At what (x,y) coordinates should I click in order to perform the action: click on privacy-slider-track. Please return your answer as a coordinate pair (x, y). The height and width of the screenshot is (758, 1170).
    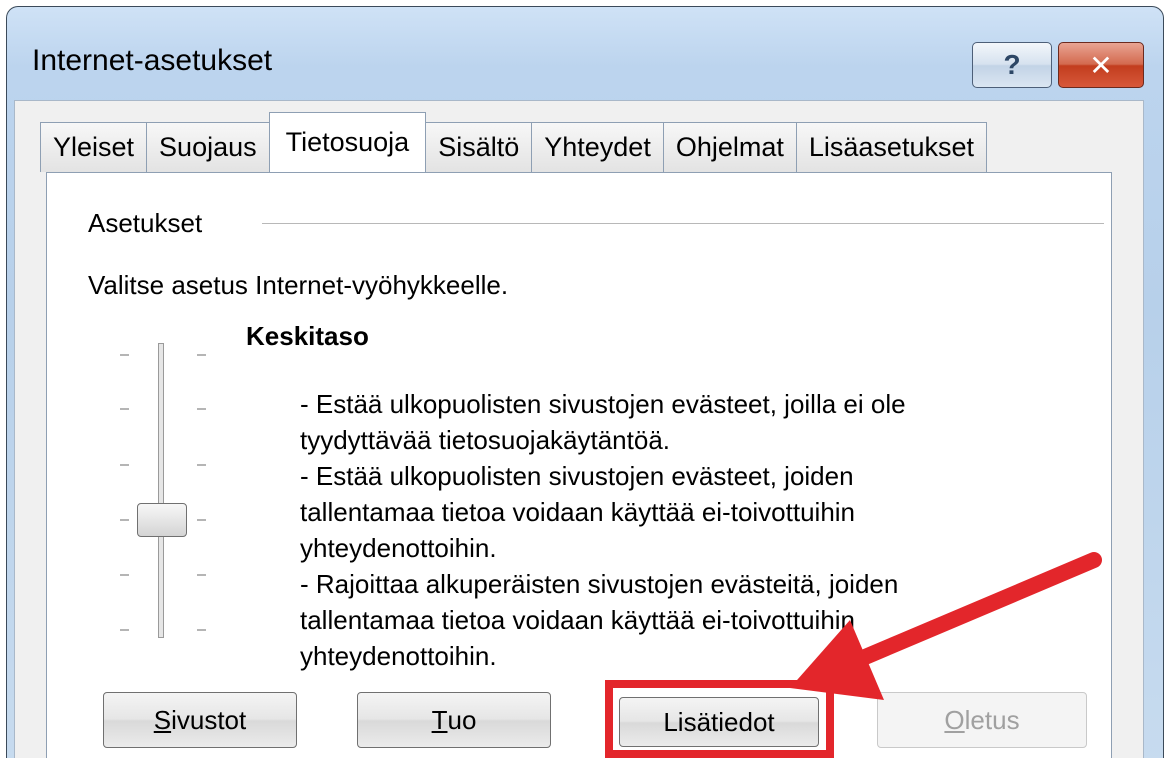
    Looking at the image, I should click on (161, 490).